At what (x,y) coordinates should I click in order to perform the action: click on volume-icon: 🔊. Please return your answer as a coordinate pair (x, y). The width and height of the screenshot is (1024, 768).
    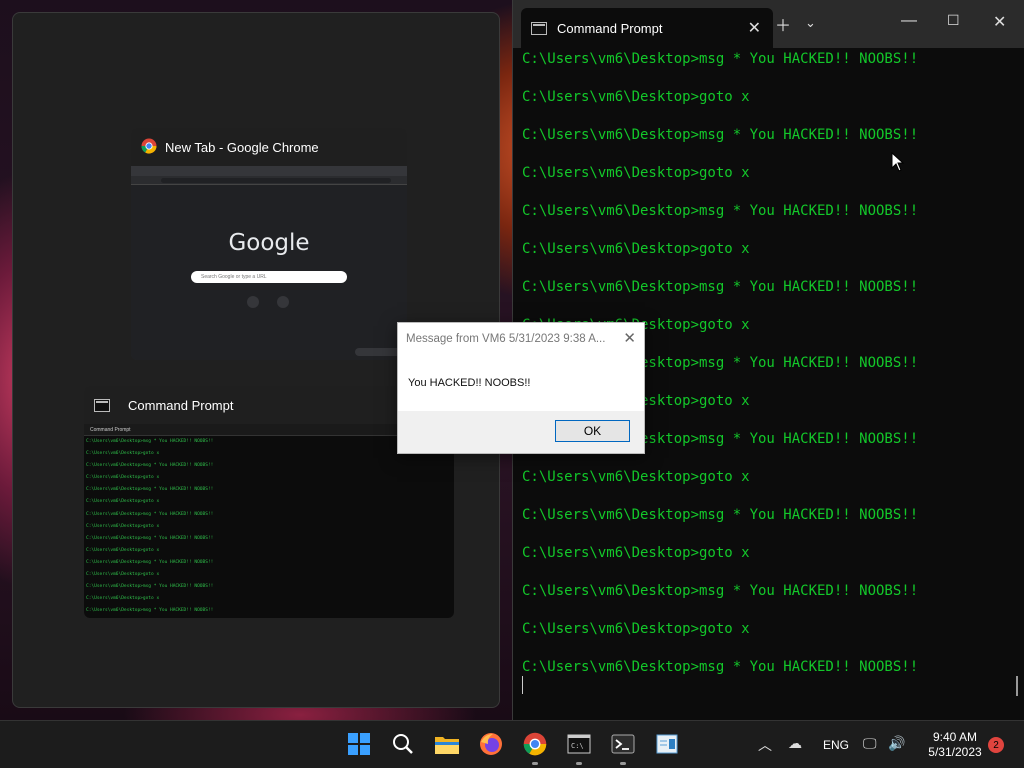
    Looking at the image, I should click on (896, 743).